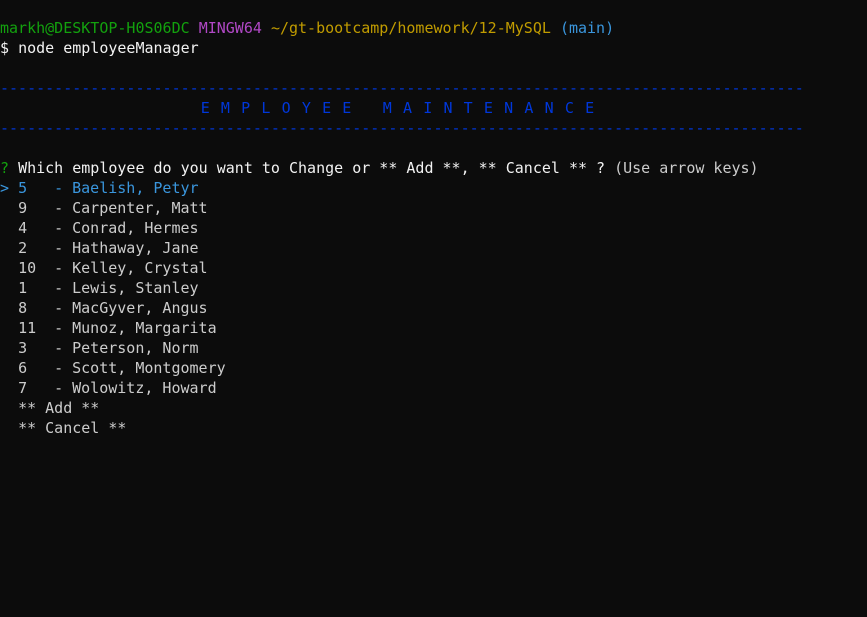  I want to click on choice-id: 9, so click(23, 208).